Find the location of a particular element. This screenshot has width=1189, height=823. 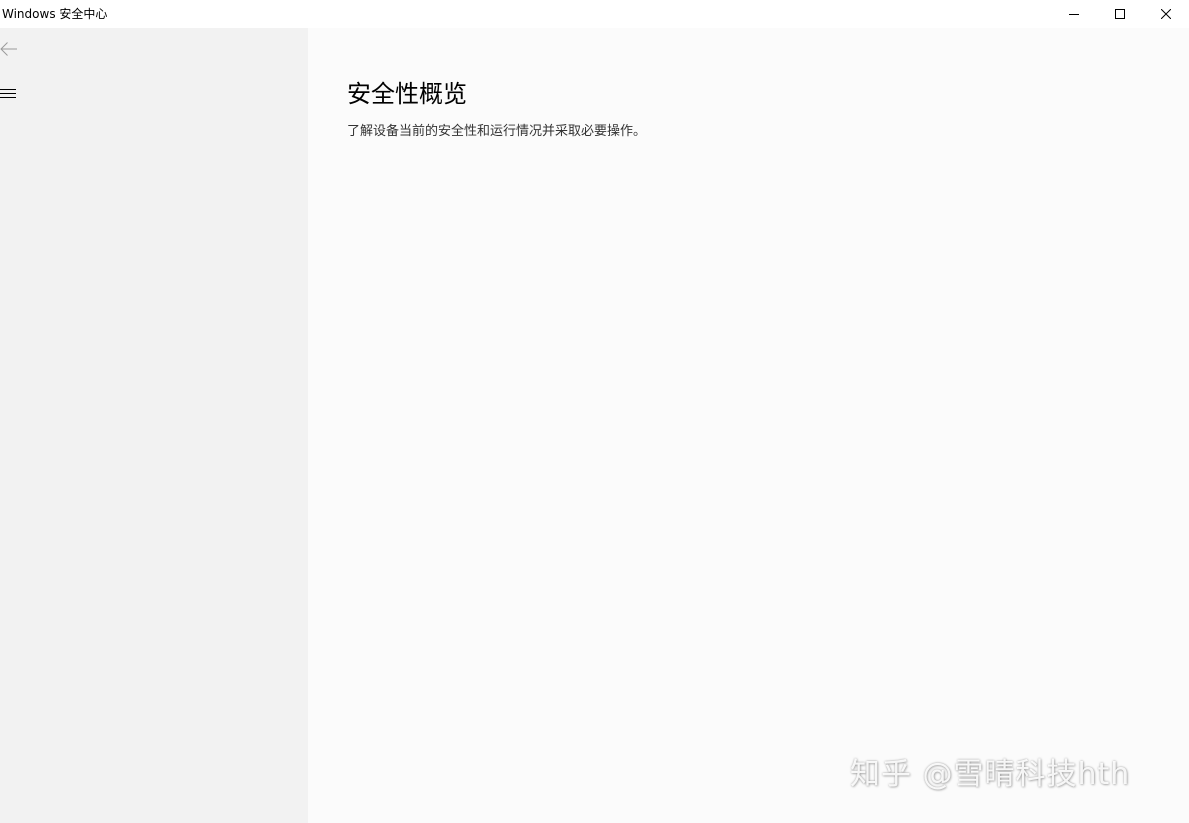

page-title: 安全性概览 is located at coordinates (407, 94).